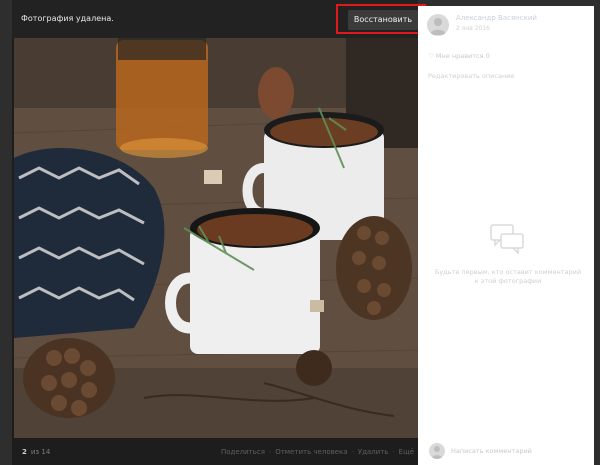 The width and height of the screenshot is (600, 465). What do you see at coordinates (473, 28) in the screenshot?
I see `post-date: 2 янв 2016` at bounding box center [473, 28].